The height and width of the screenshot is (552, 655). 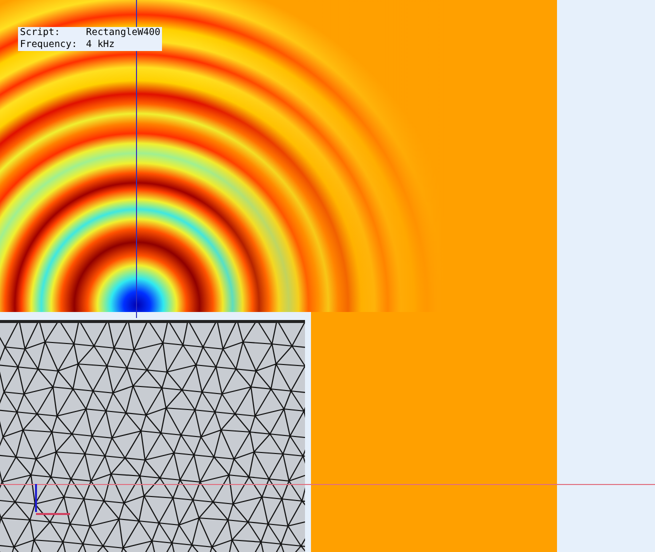 What do you see at coordinates (123, 33) in the screenshot?
I see `info-value: RectangleW400` at bounding box center [123, 33].